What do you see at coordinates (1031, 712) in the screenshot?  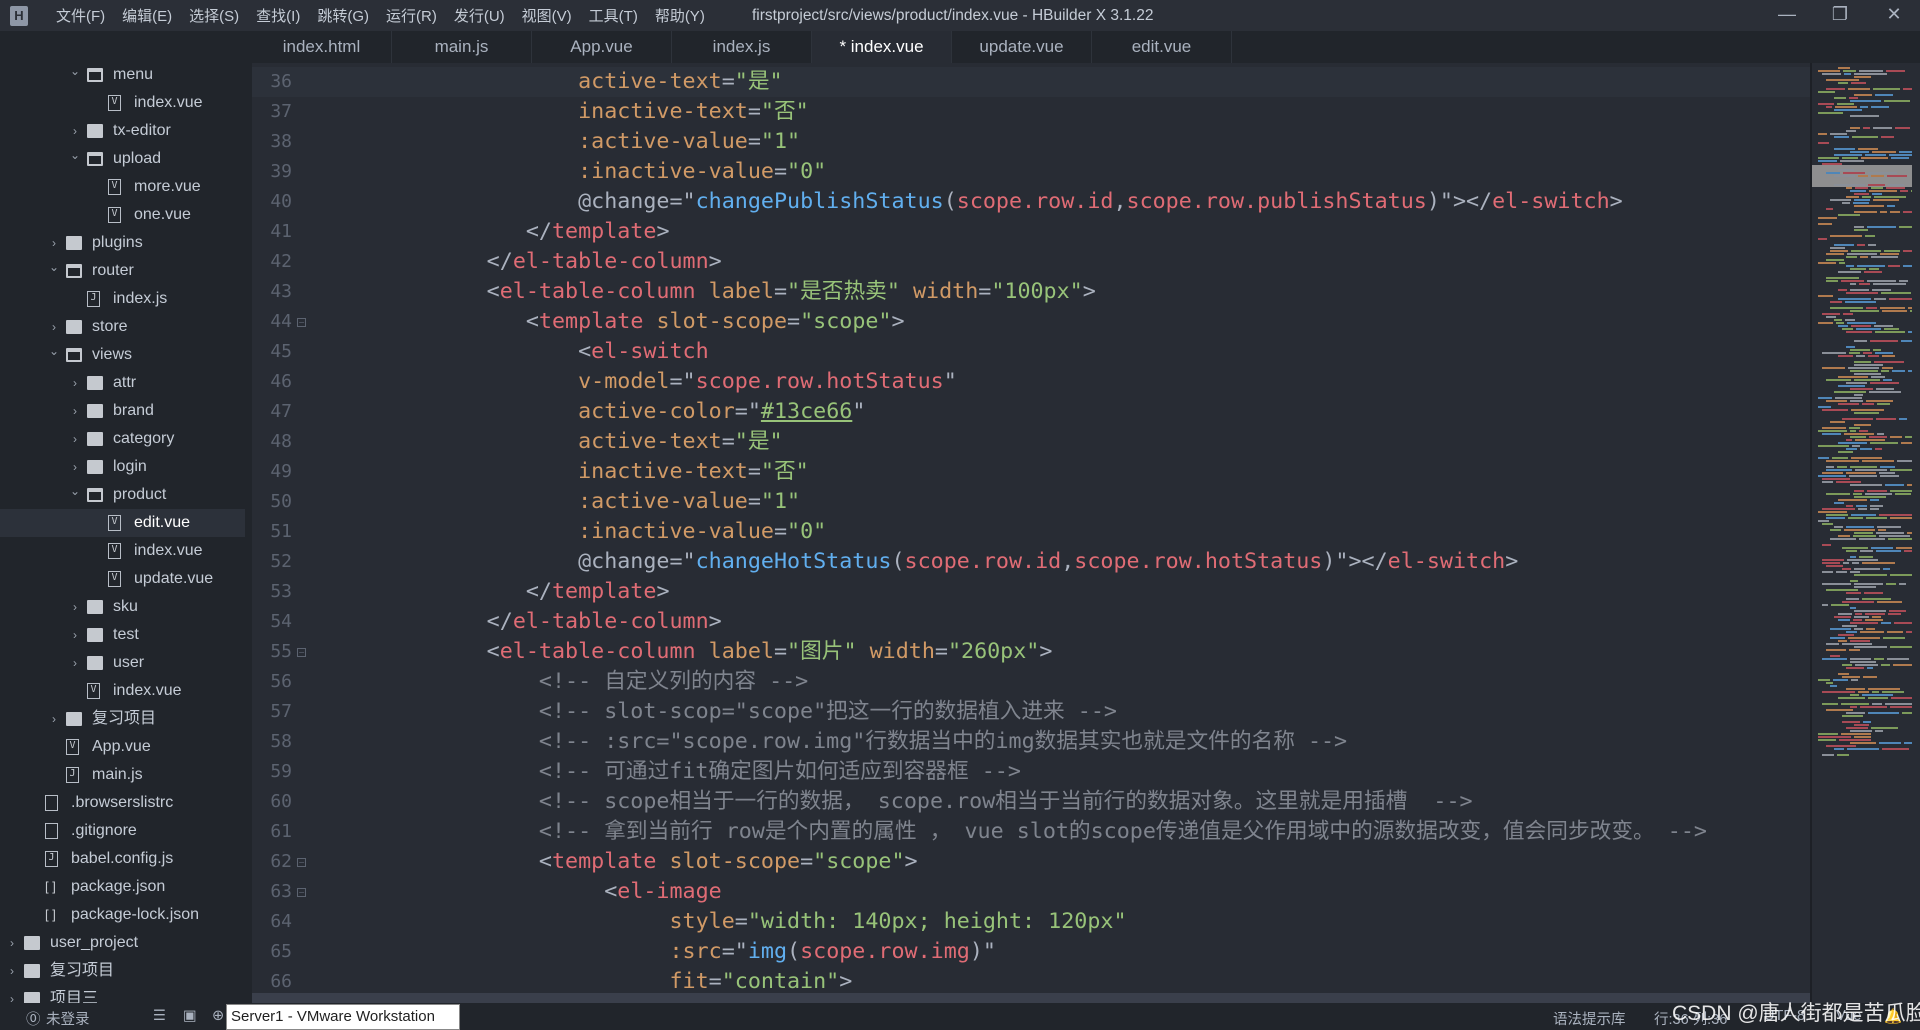 I see `code-line: 57 <!-- slot-scop="scope"把这一行的数据植入进来 -->` at bounding box center [1031, 712].